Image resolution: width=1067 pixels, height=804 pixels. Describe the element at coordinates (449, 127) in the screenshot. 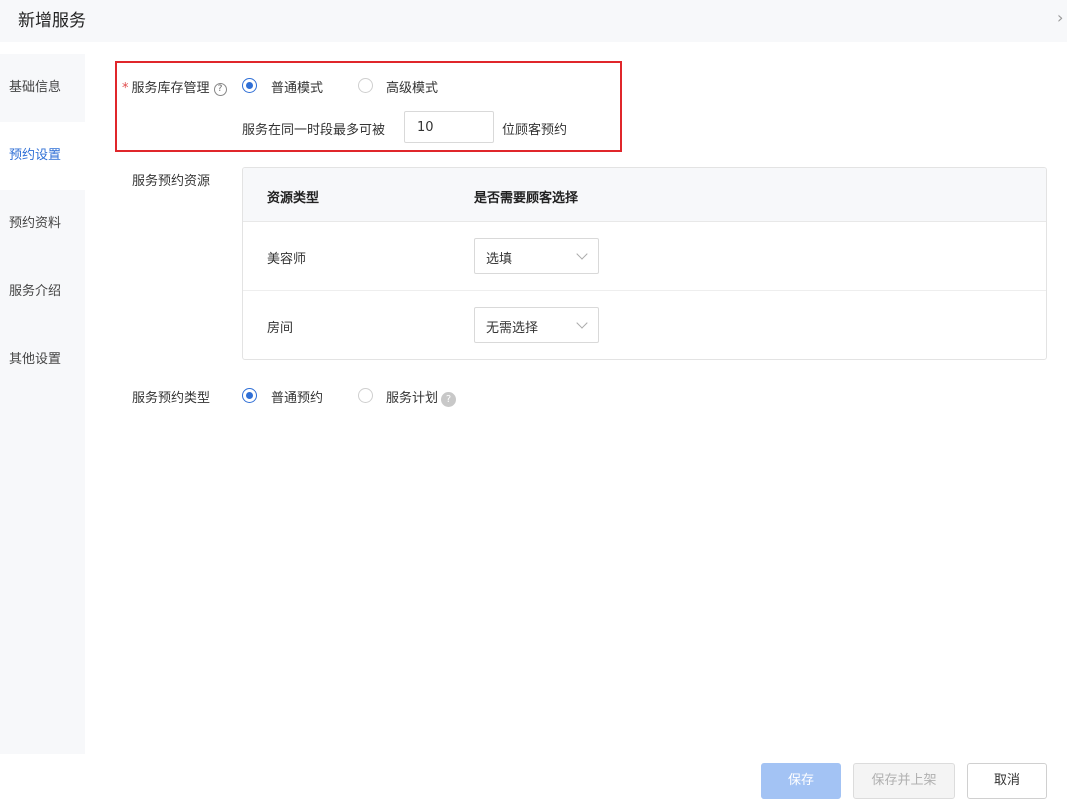

I see `max-customers-input` at that location.